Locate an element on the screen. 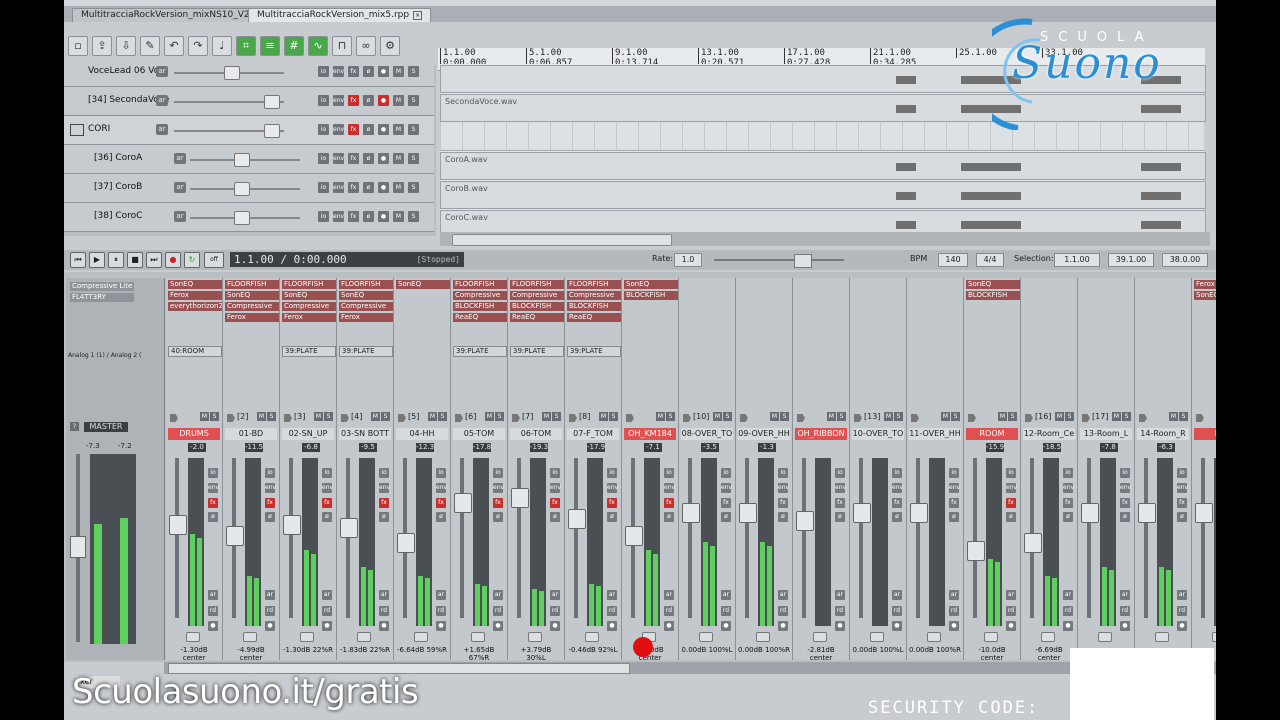  fx-slot: SonEQ is located at coordinates (651, 284).